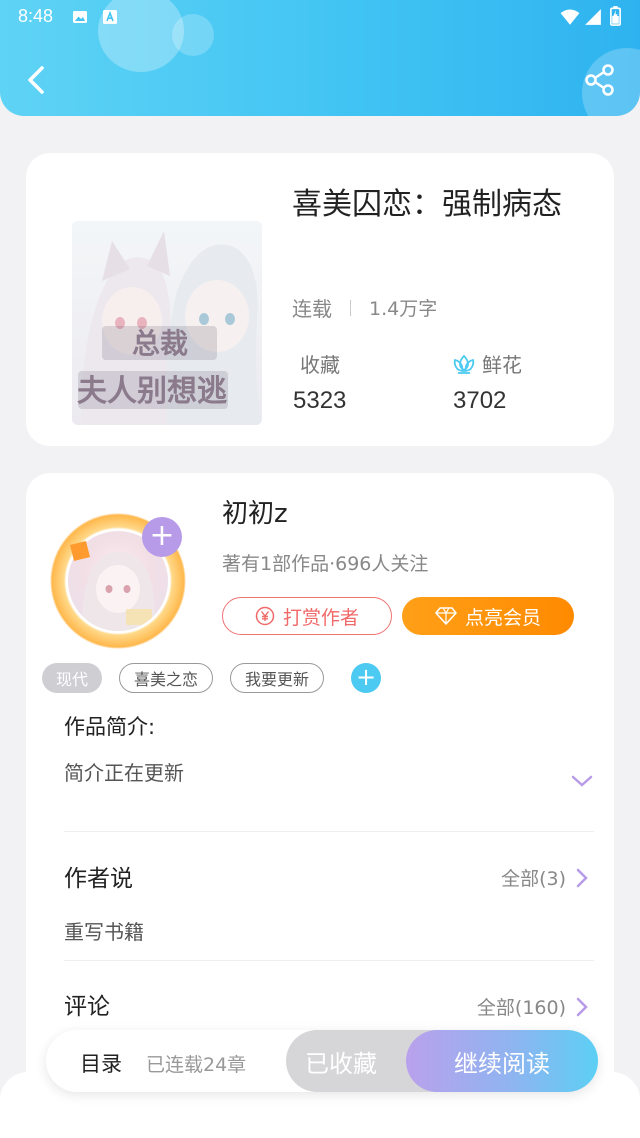  I want to click on favorites-value: 5323, so click(320, 400).